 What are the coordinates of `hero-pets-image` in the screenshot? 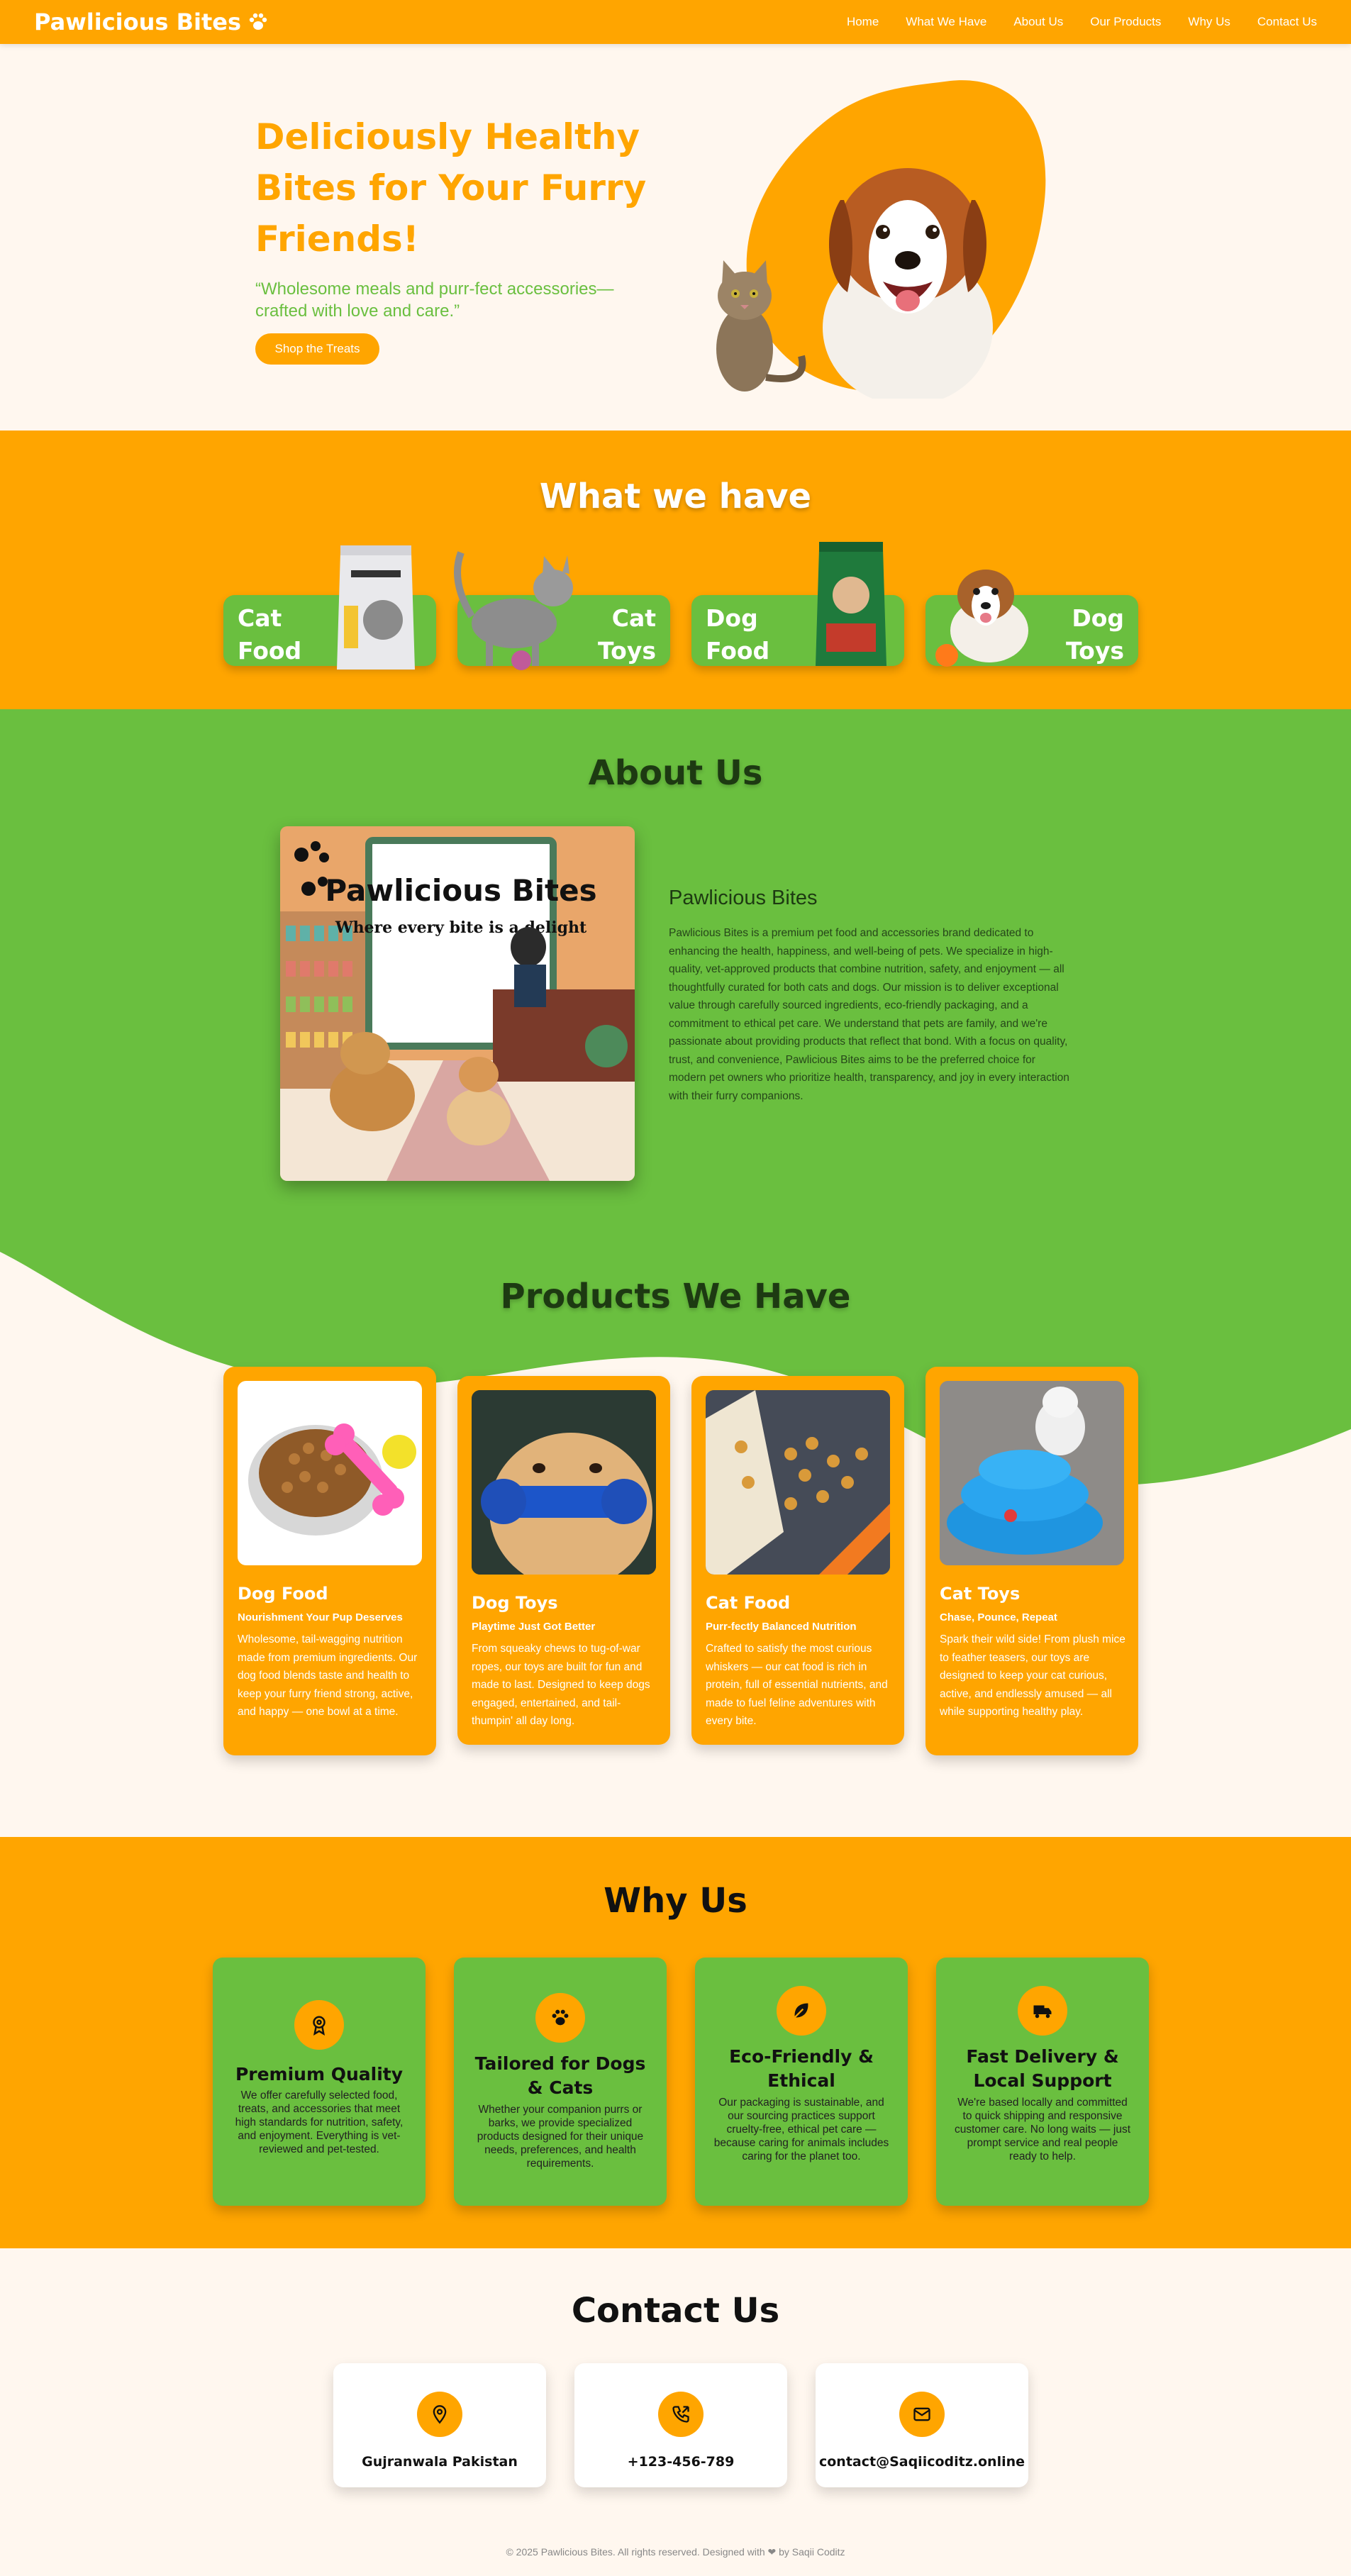 It's located at (854, 283).